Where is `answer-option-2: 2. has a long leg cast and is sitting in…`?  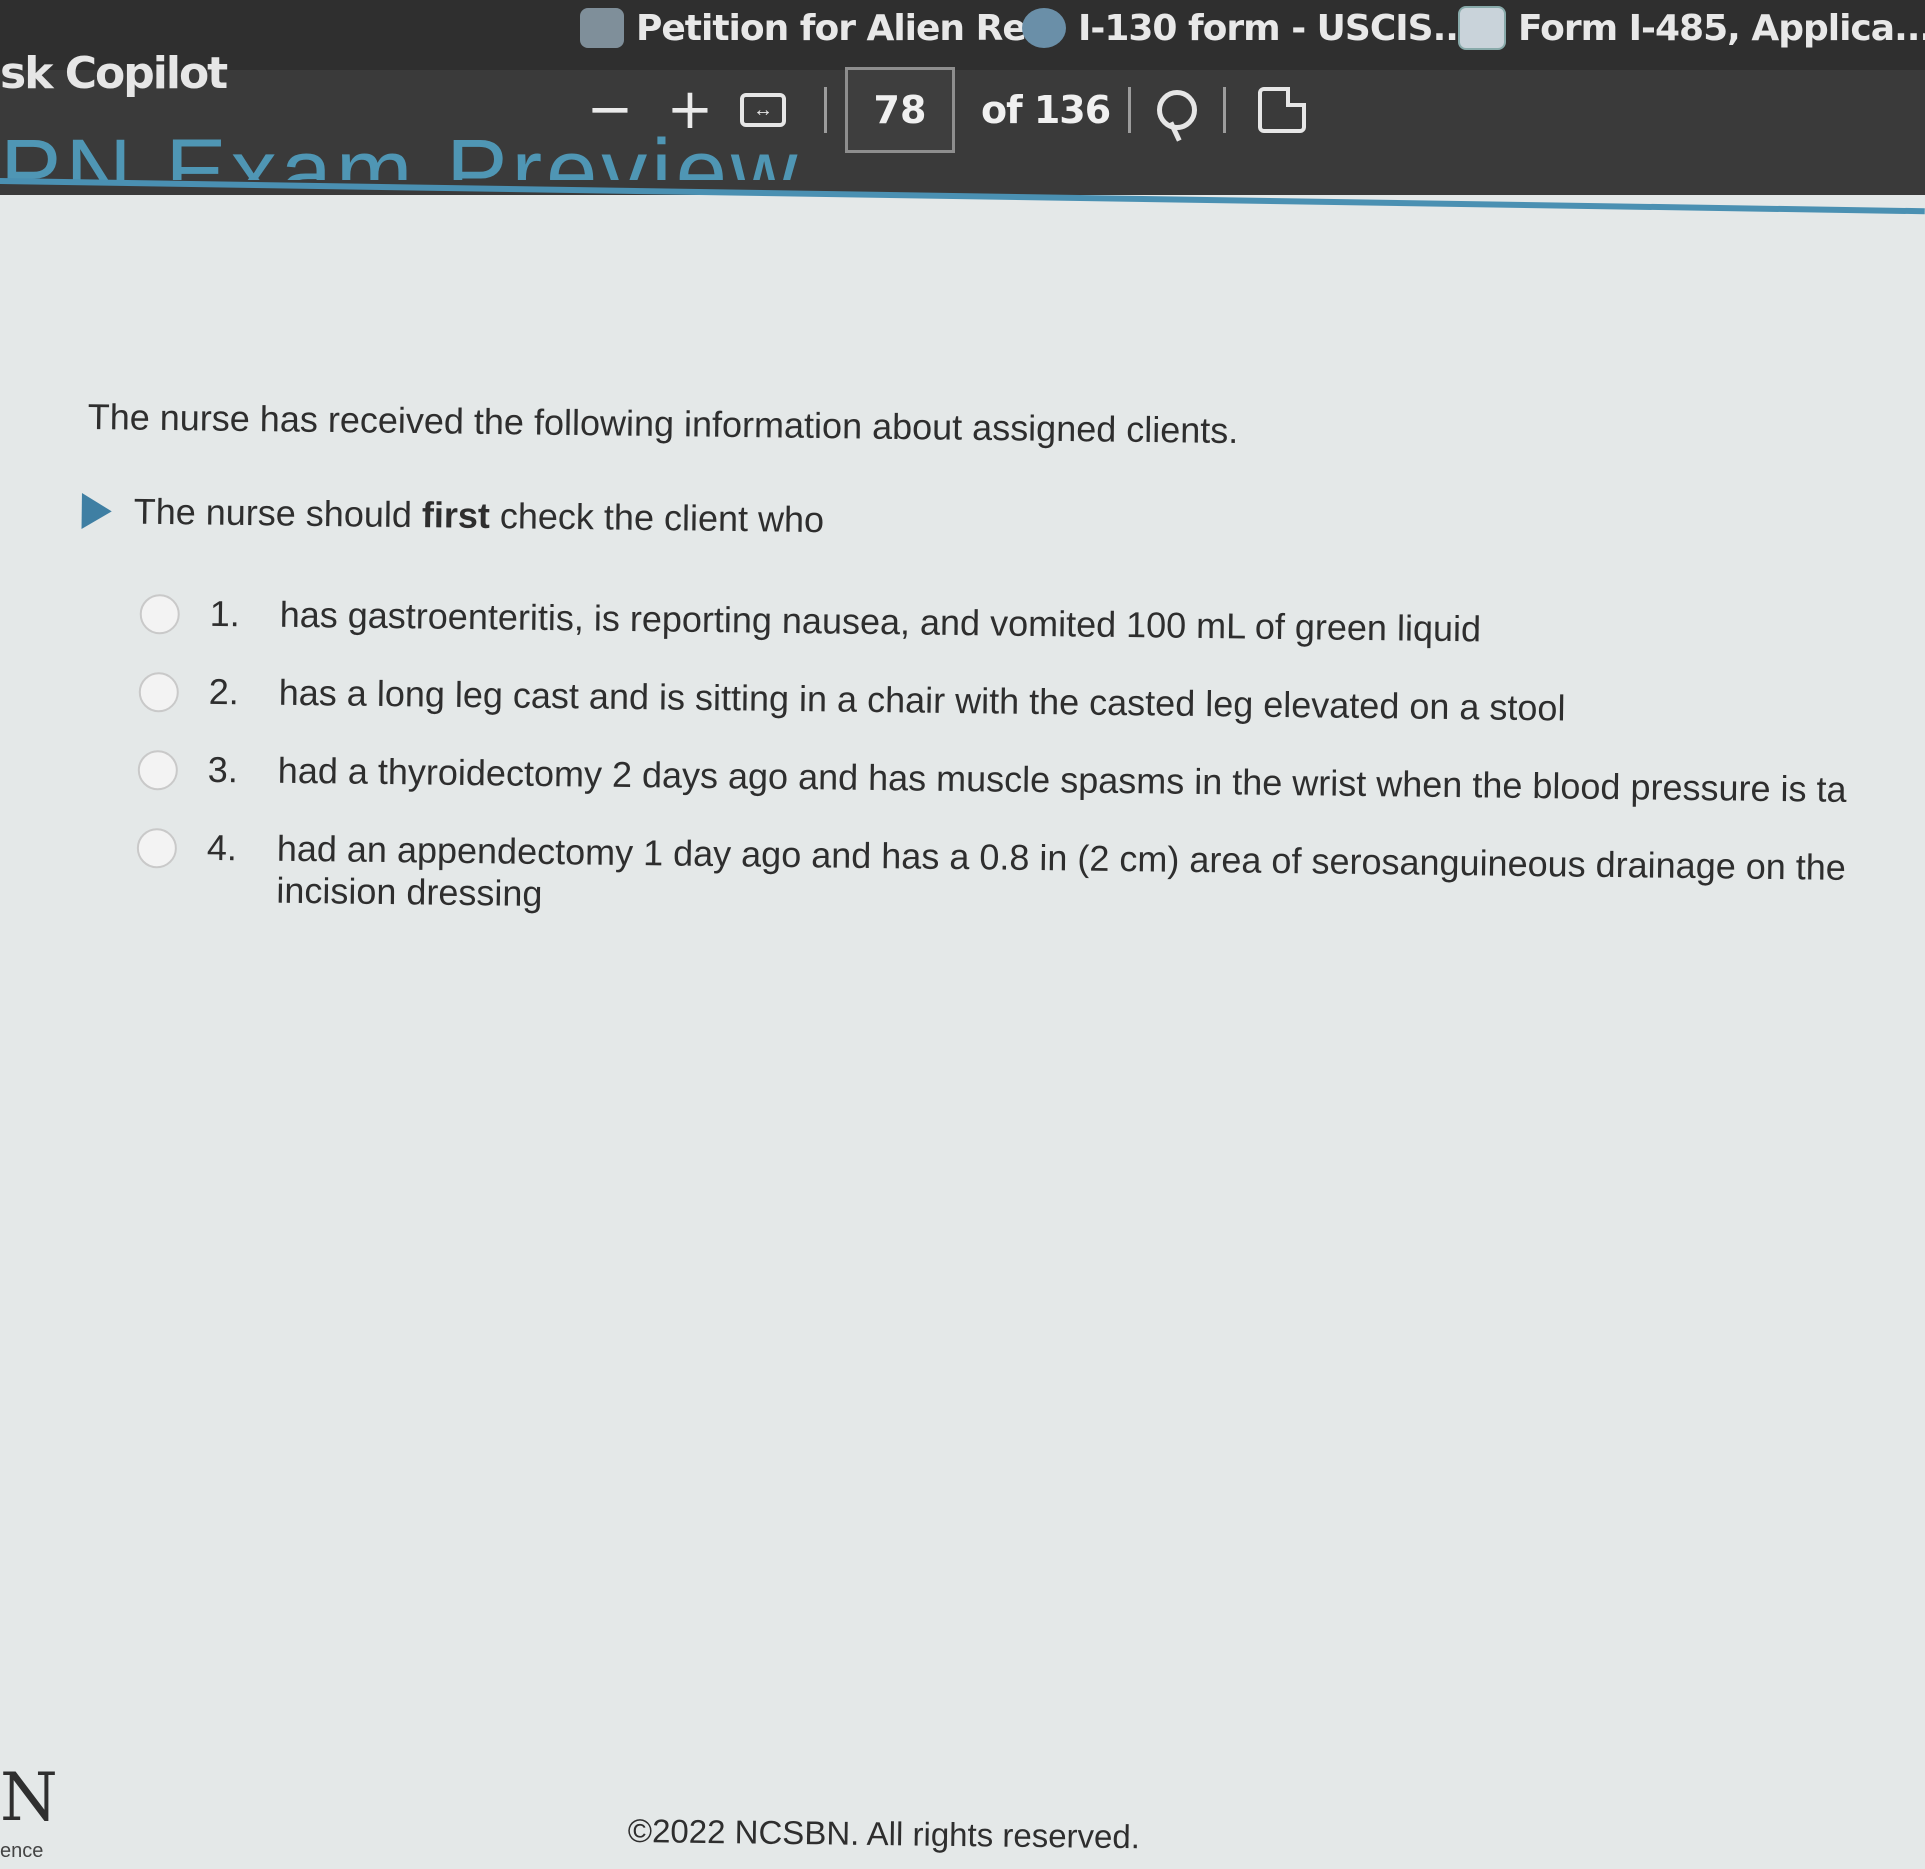
answer-option-2: 2. has a long leg cast and is sitting in… is located at coordinates (1031, 702).